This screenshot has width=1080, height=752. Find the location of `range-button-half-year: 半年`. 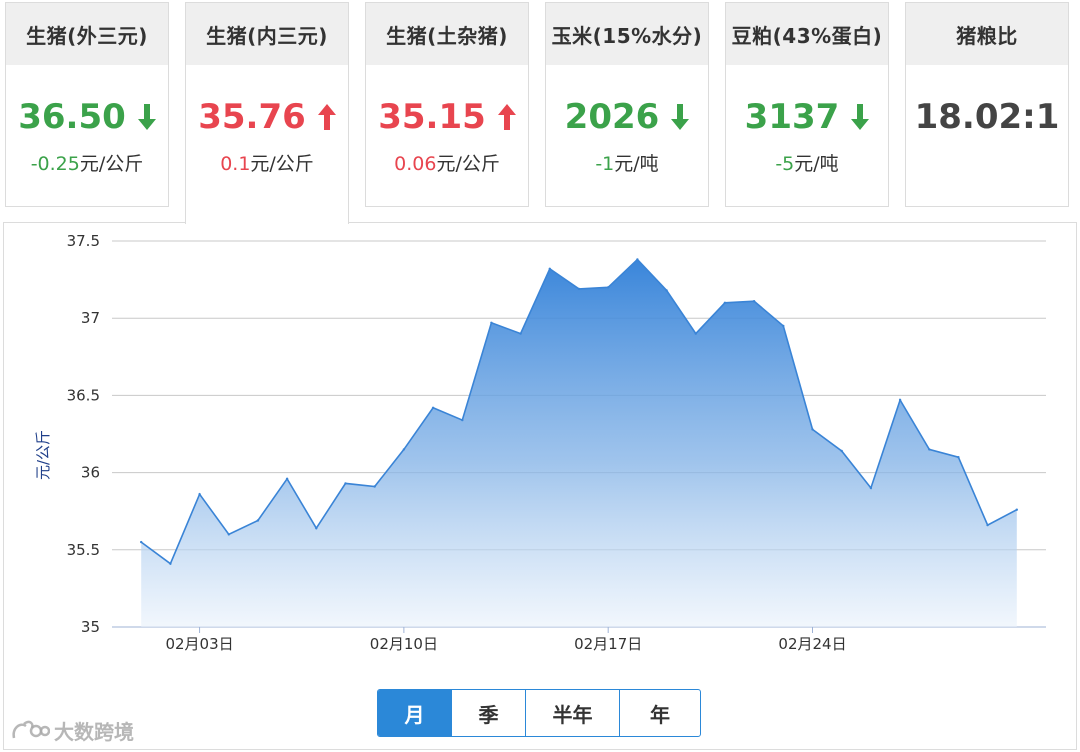

range-button-half-year: 半年 is located at coordinates (573, 713).